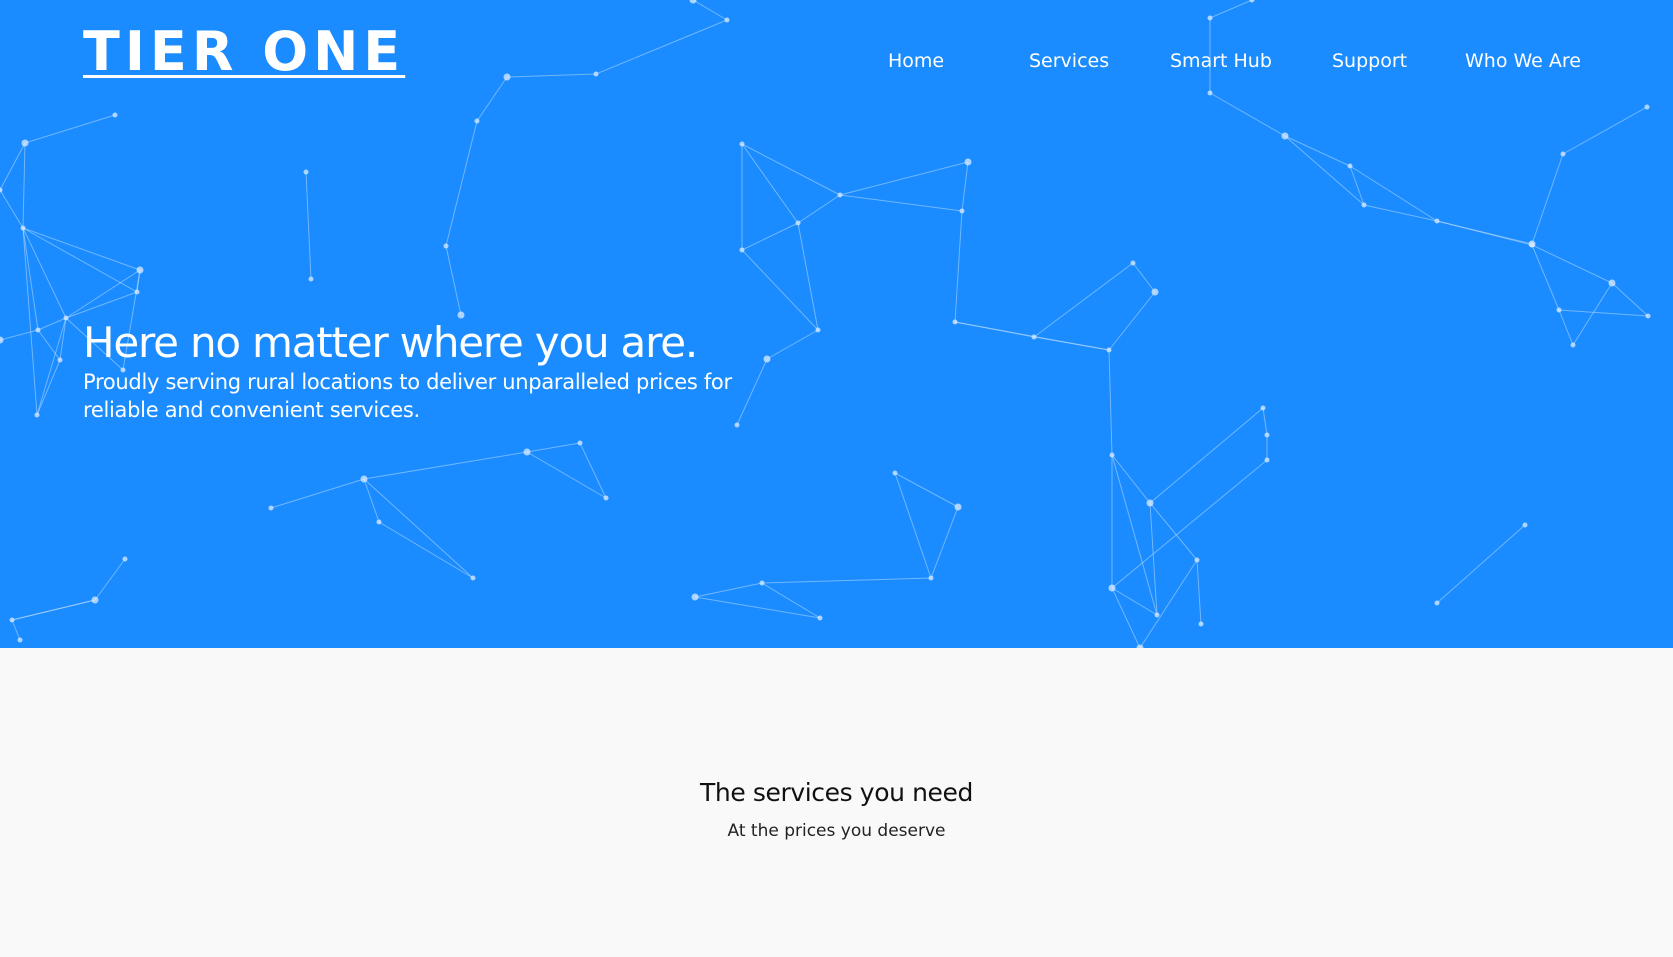 This screenshot has height=957, width=1673. Describe the element at coordinates (1523, 61) in the screenshot. I see `nav-who-we-are: Who We Are` at that location.